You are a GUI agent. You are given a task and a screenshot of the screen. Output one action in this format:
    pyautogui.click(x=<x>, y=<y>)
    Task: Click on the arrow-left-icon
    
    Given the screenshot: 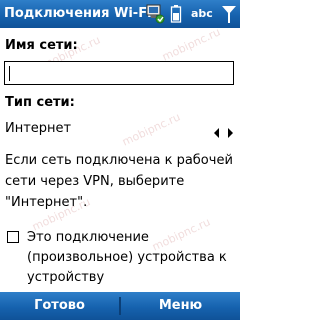 What is the action you would take?
    pyautogui.click(x=216, y=133)
    